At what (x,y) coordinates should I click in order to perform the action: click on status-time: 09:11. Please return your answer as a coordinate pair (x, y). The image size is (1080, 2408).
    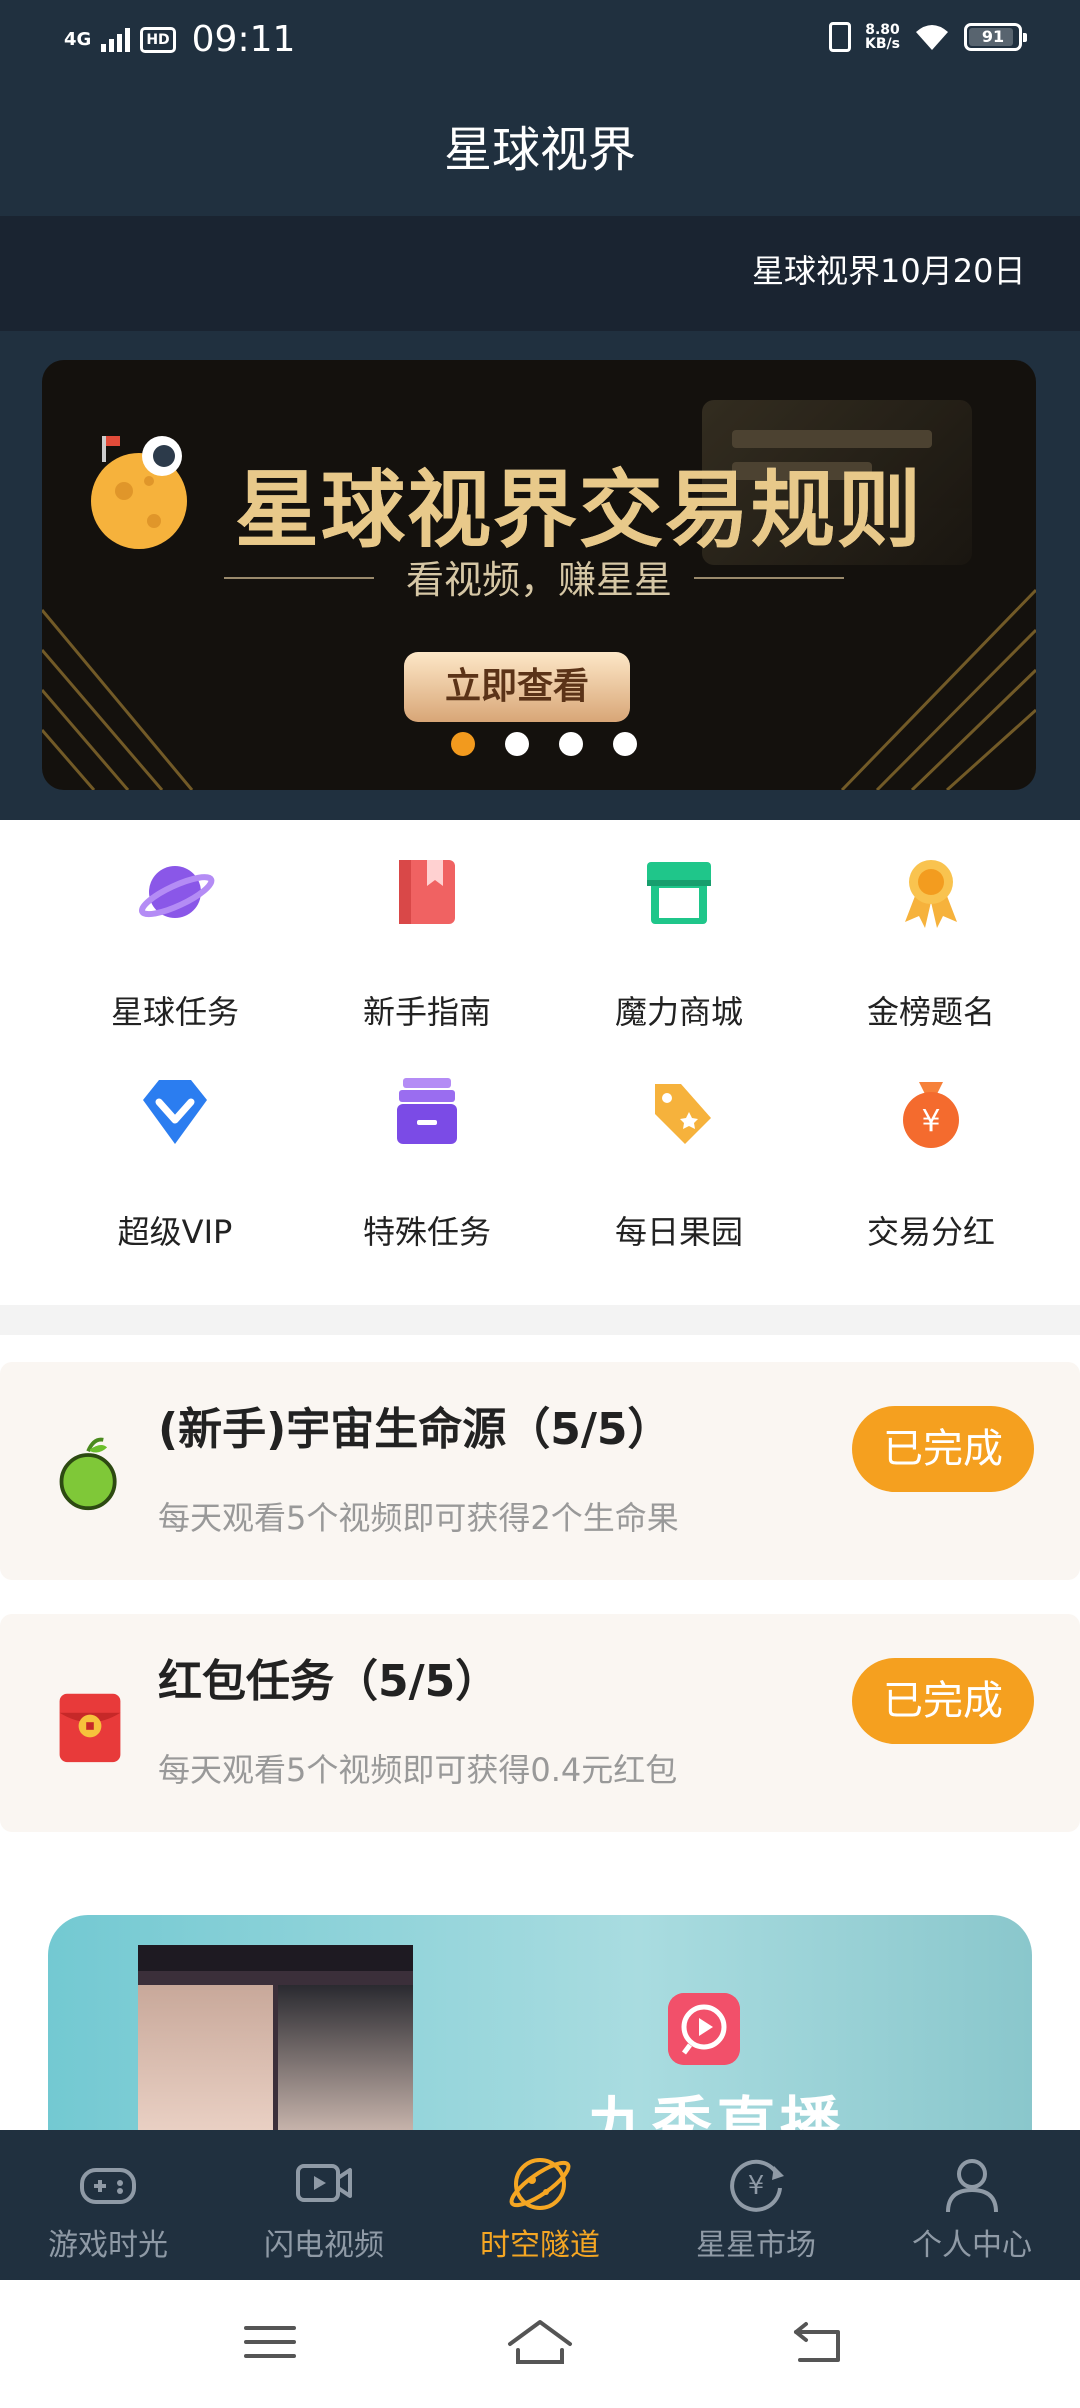
    Looking at the image, I should click on (243, 39).